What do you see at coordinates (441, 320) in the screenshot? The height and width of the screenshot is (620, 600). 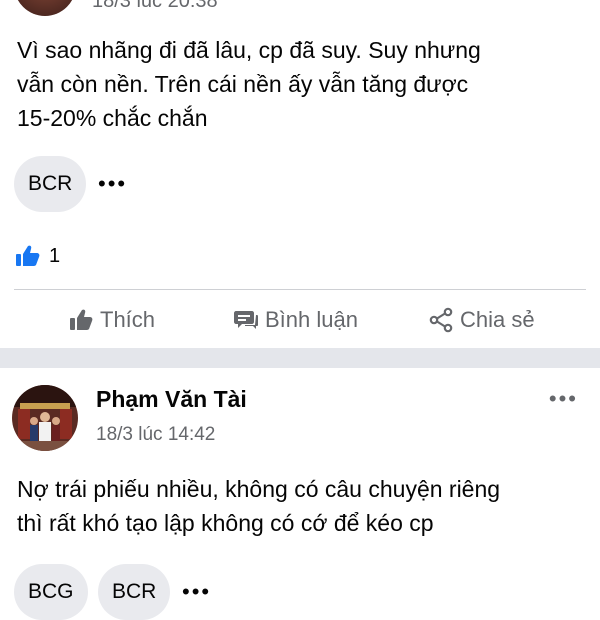 I see `share-icon` at bounding box center [441, 320].